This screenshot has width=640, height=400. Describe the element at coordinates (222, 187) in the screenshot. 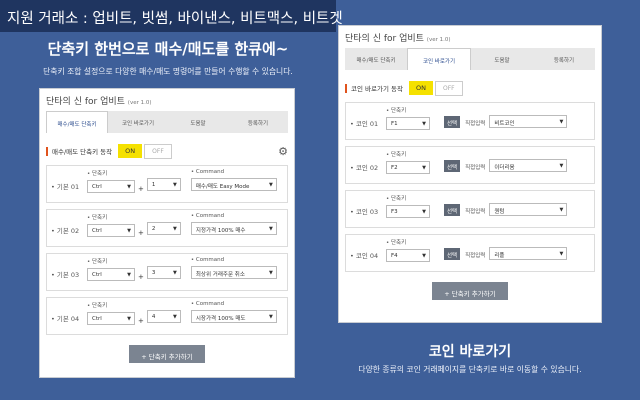

I see `command-value: 매수/매도 Easy Mode` at that location.